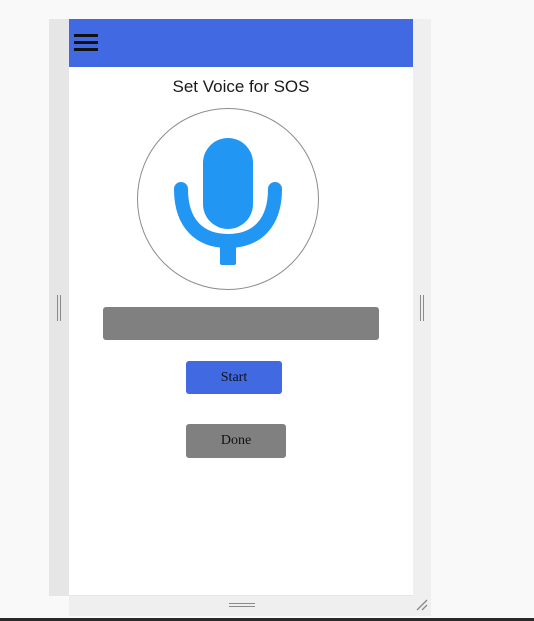 The width and height of the screenshot is (534, 621). What do you see at coordinates (242, 605) in the screenshot?
I see `bottom-resize-grip` at bounding box center [242, 605].